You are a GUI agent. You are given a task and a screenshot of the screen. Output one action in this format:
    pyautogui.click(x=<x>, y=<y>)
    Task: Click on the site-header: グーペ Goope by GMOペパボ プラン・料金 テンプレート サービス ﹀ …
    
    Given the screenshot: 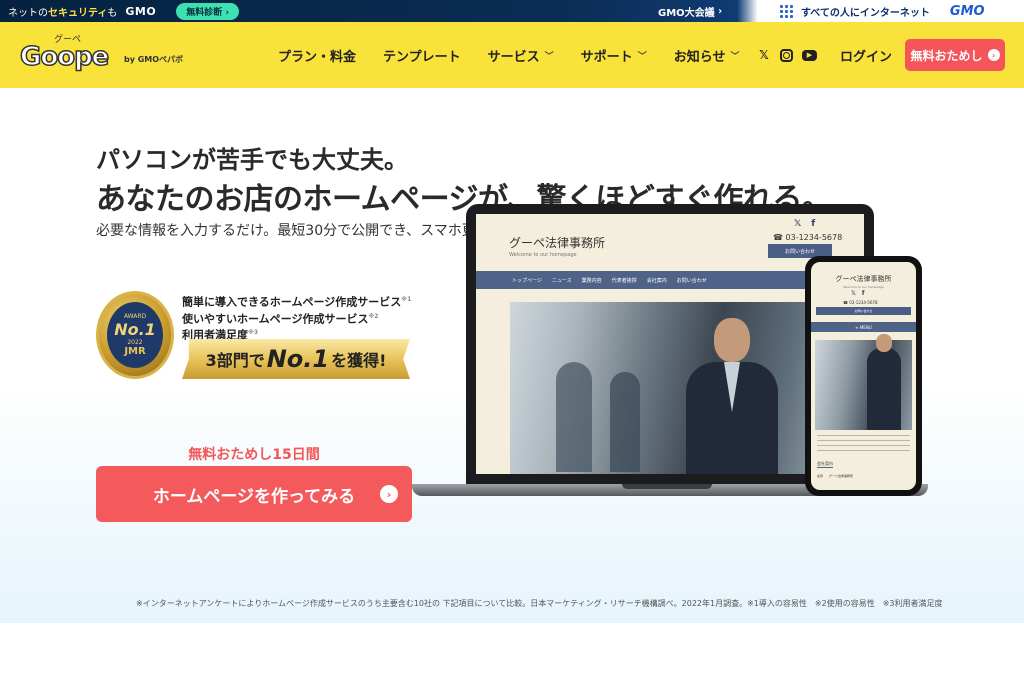 What is the action you would take?
    pyautogui.click(x=512, y=55)
    